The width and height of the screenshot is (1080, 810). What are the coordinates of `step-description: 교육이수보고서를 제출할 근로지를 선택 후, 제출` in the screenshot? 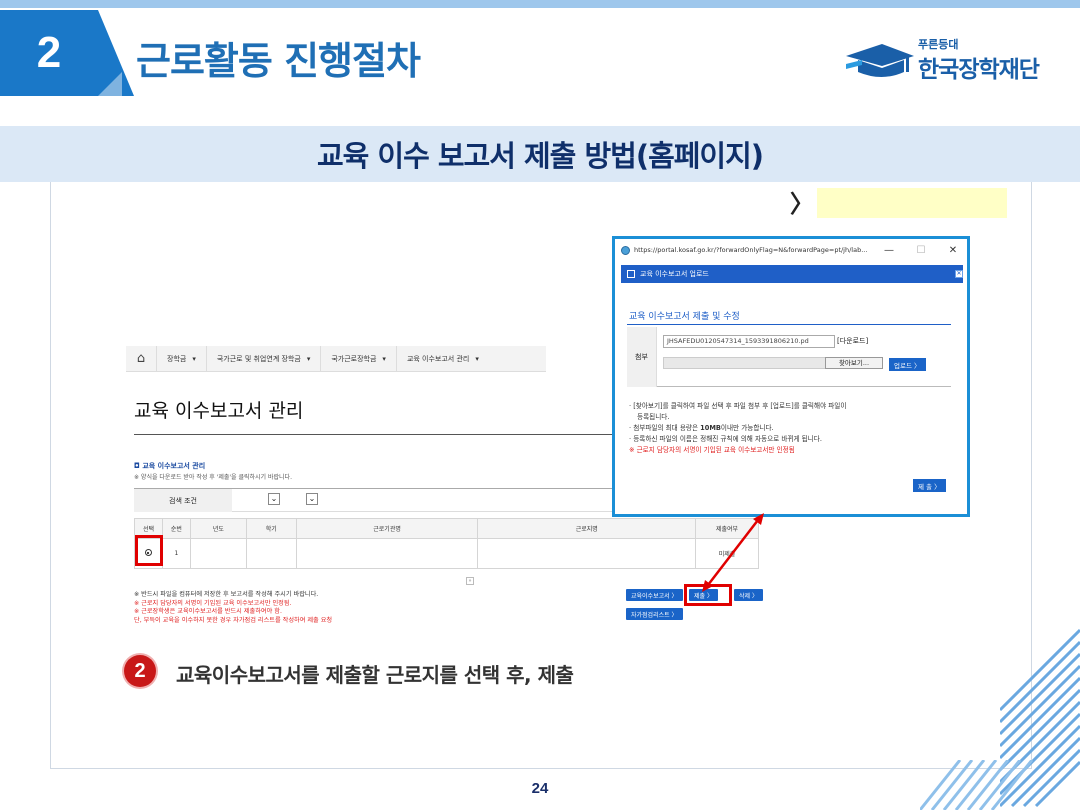 It's located at (375, 675).